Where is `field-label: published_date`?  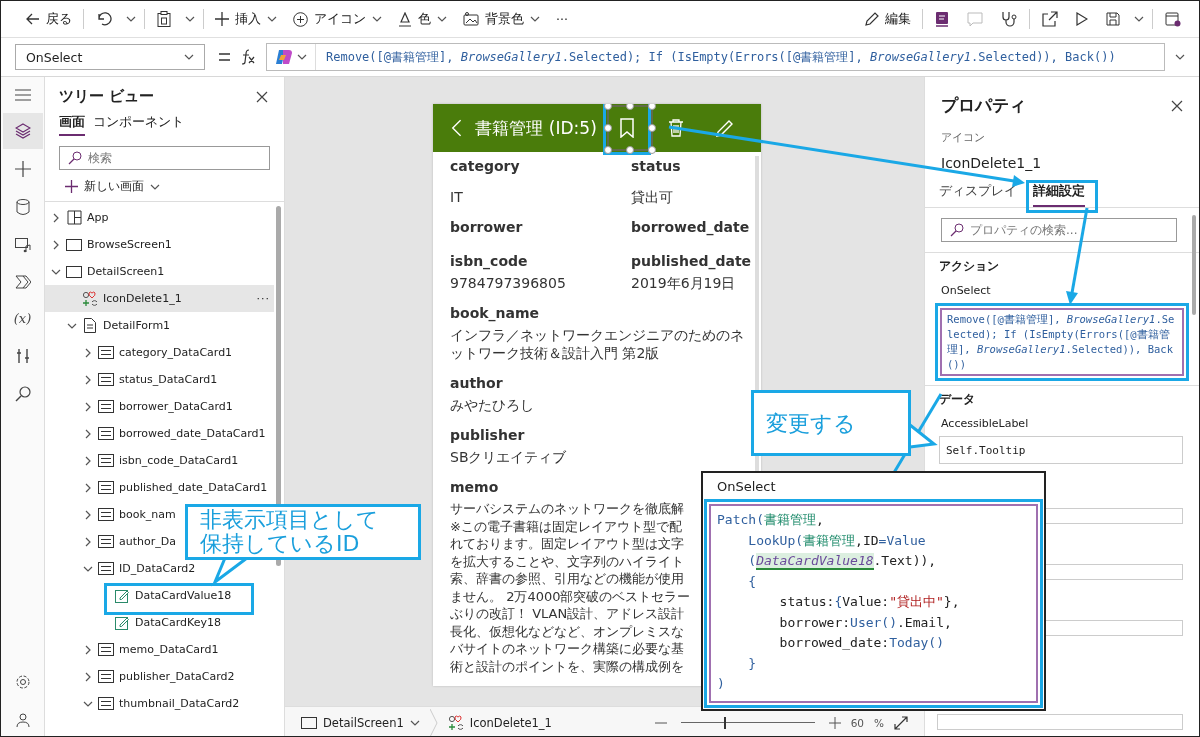 field-label: published_date is located at coordinates (691, 261).